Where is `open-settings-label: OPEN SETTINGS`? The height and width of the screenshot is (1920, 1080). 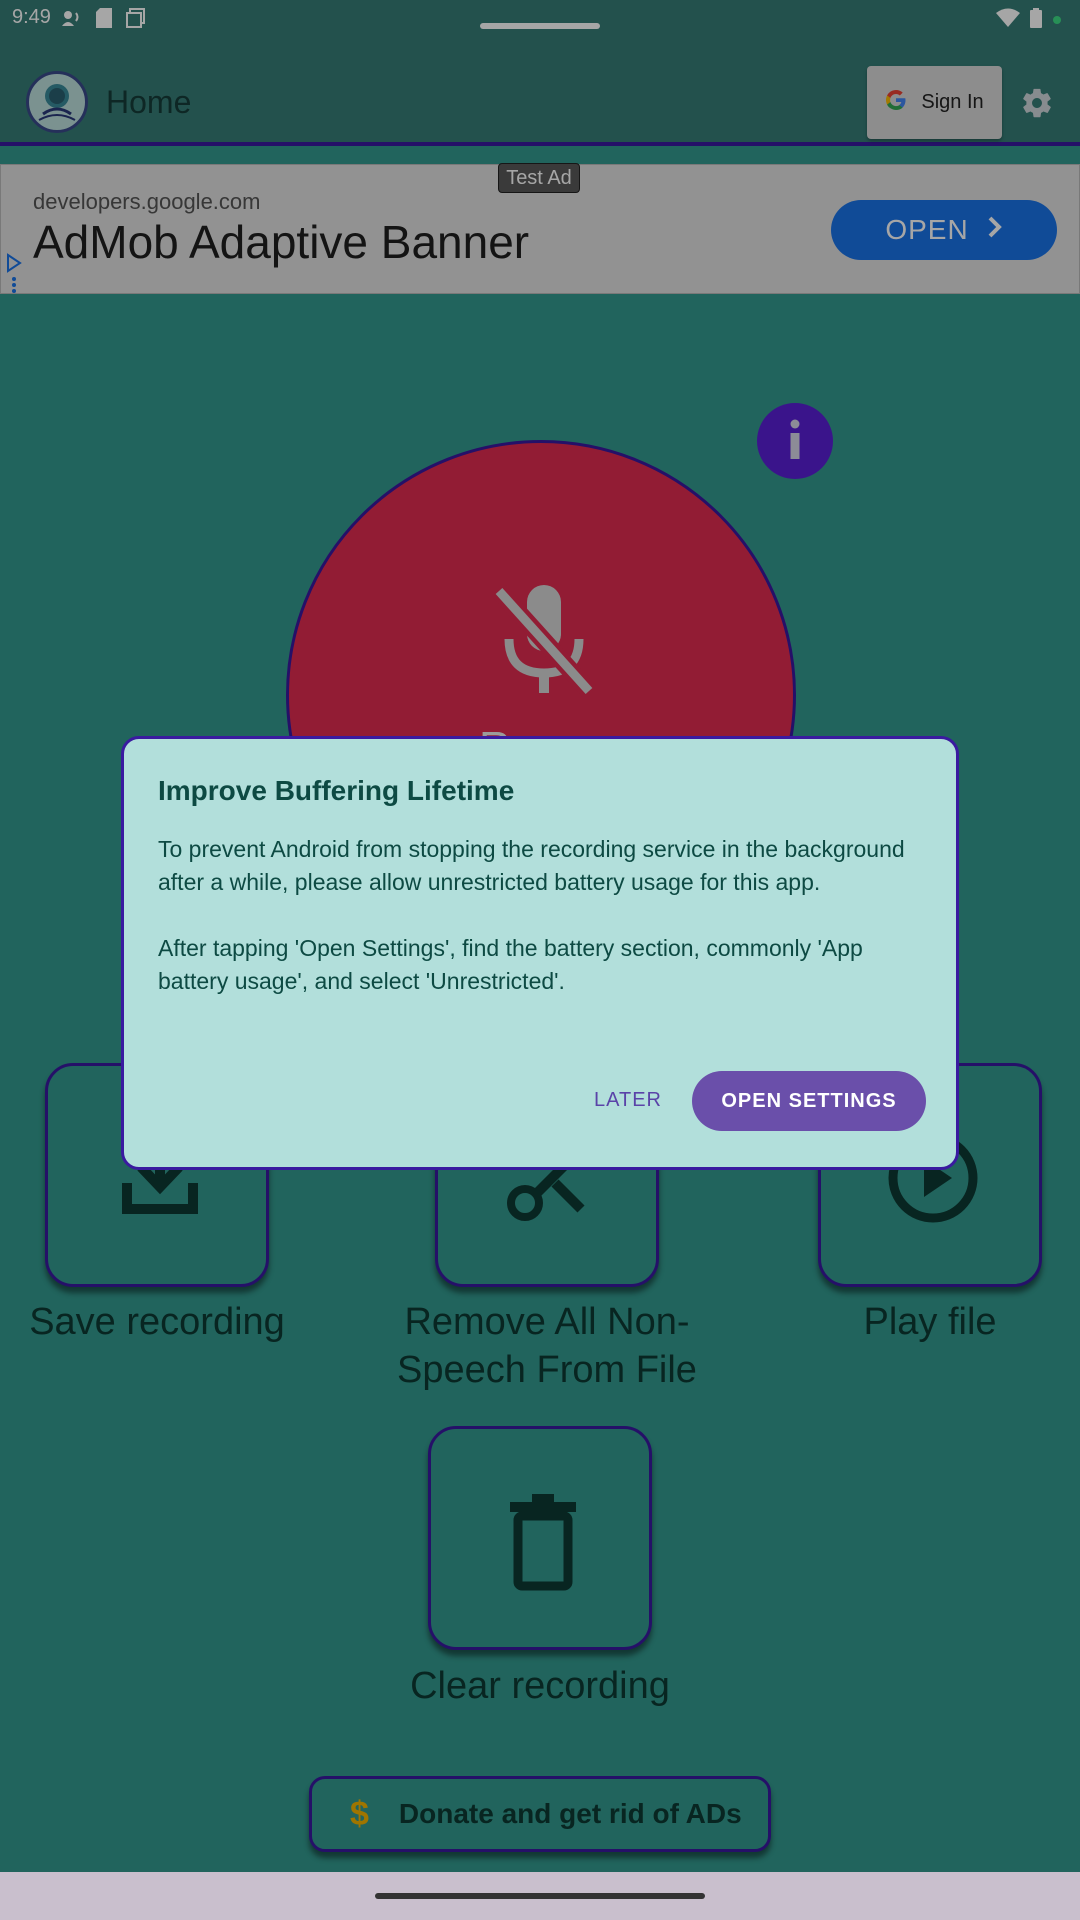
open-settings-label: OPEN SETTINGS is located at coordinates (809, 1100).